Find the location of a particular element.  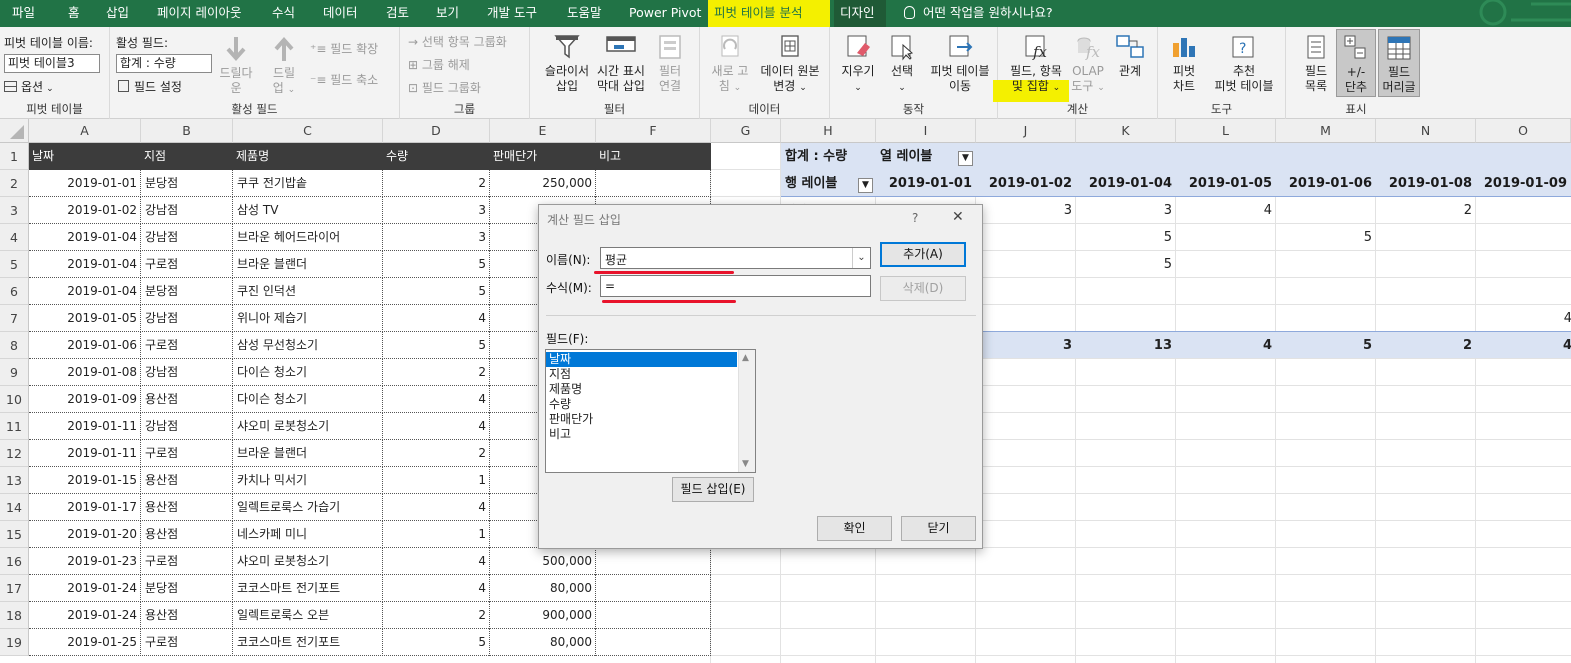

tab-file: 파일 is located at coordinates (23, 13).